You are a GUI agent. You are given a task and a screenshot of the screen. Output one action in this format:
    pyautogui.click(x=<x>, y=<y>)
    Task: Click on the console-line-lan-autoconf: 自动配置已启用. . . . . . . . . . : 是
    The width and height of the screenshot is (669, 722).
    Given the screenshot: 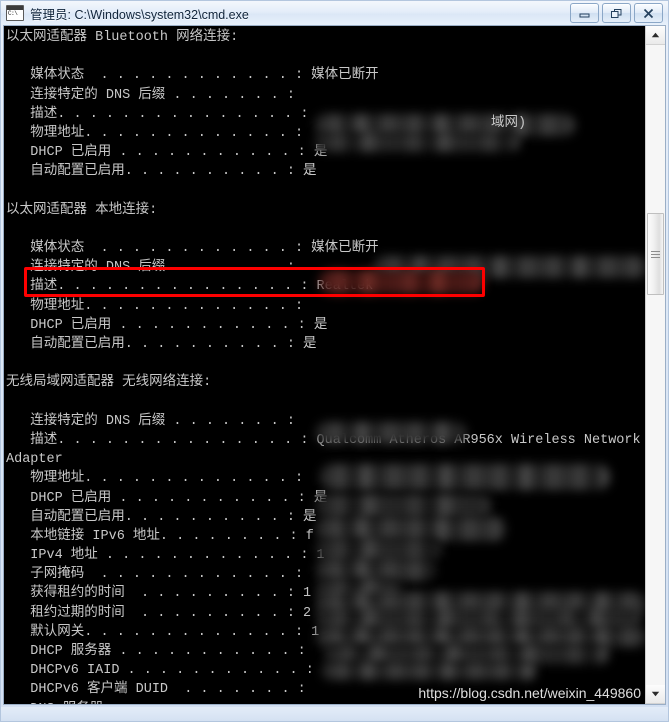 What is the action you would take?
    pyautogui.click(x=161, y=344)
    